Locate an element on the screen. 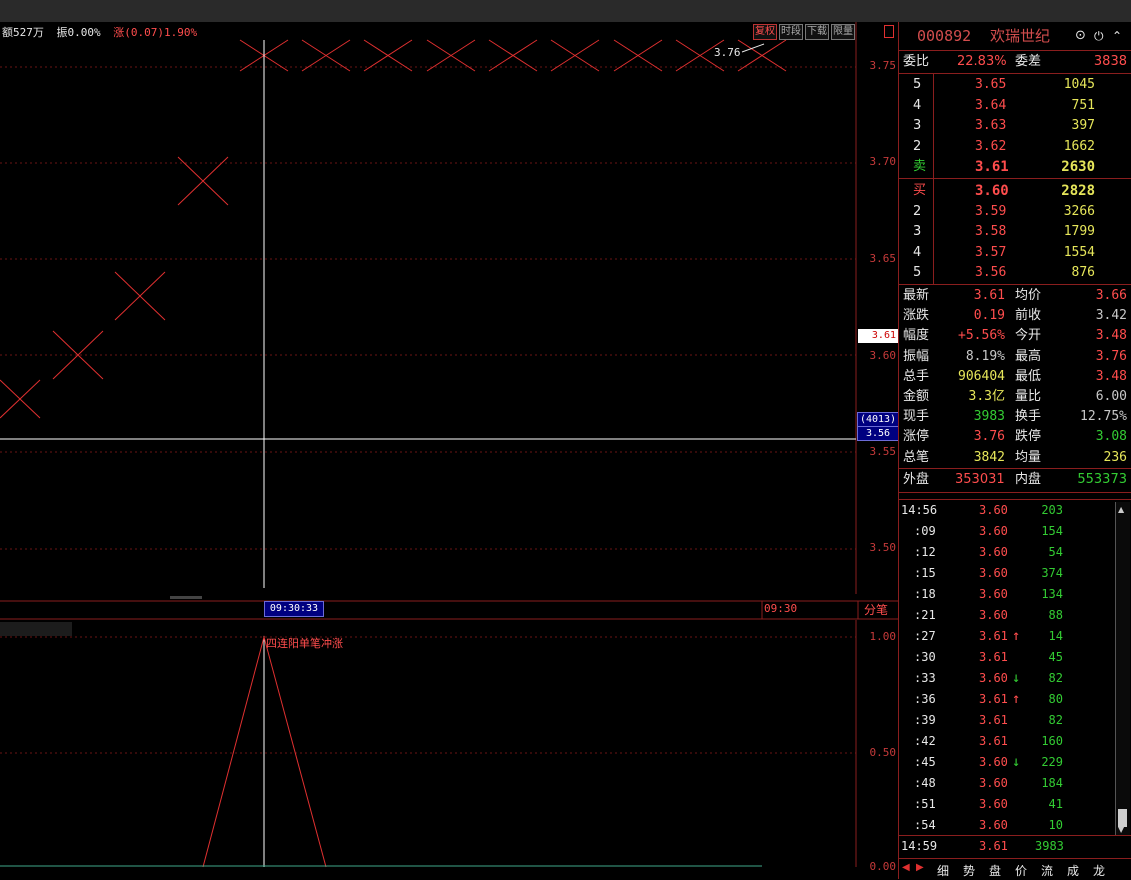 The height and width of the screenshot is (880, 1131). limit-button: 限量 is located at coordinates (843, 32).